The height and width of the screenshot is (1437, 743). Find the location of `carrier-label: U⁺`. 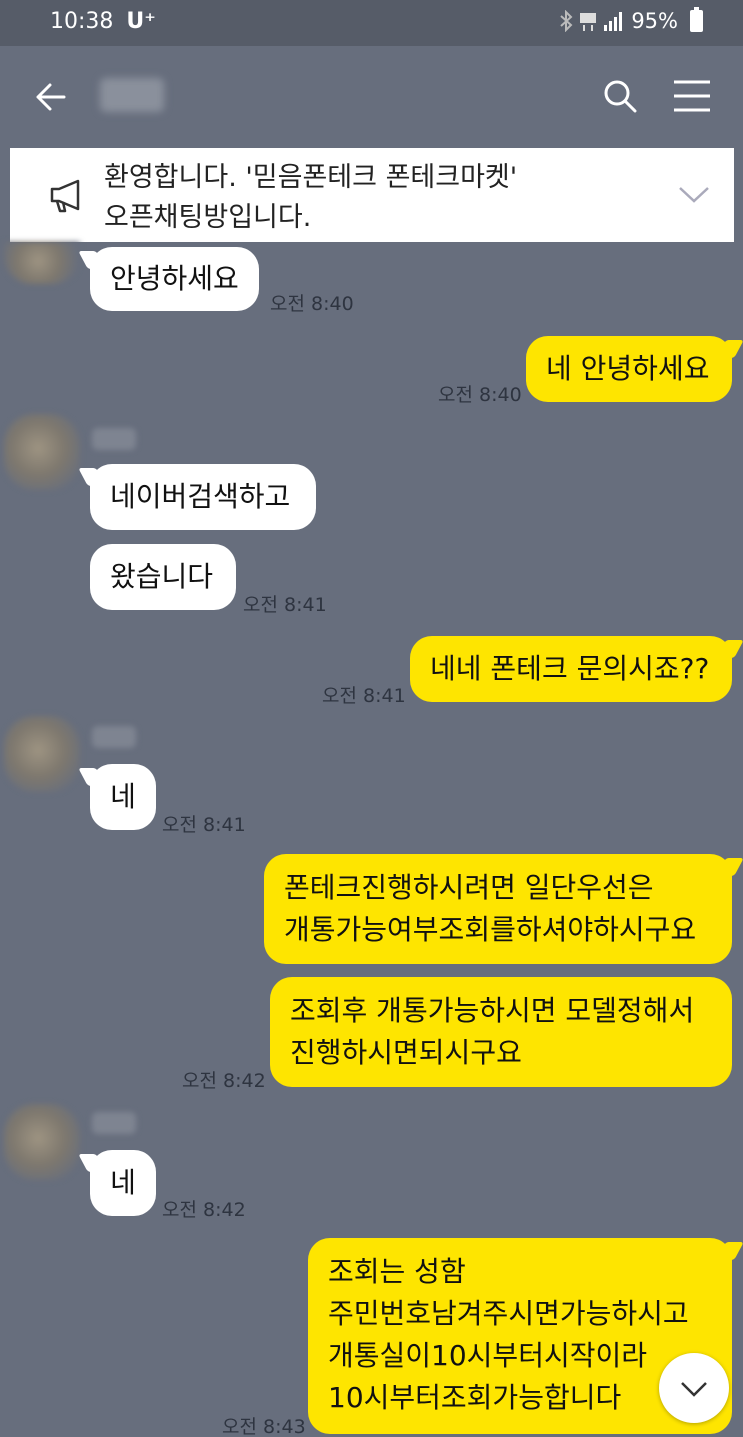

carrier-label: U⁺ is located at coordinates (141, 21).